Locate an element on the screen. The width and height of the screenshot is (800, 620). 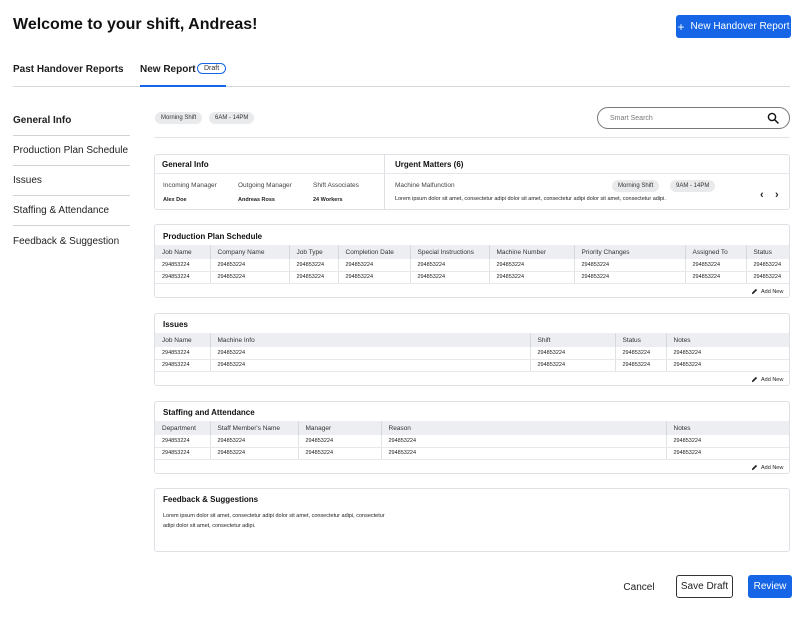
production-add-new-button: Add New is located at coordinates (767, 291).